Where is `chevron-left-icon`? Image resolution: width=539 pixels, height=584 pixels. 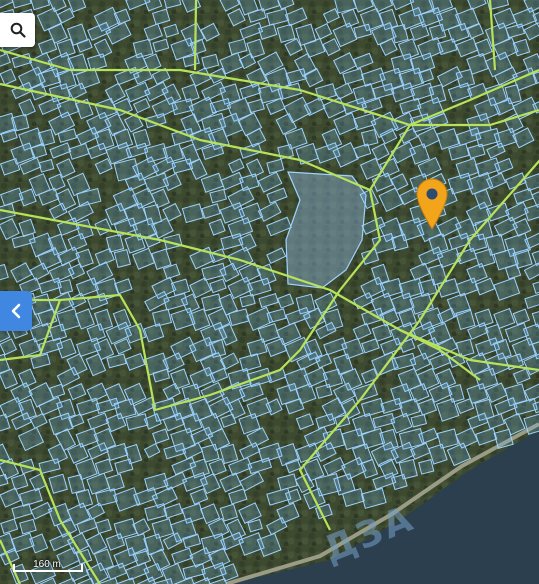 chevron-left-icon is located at coordinates (16, 311).